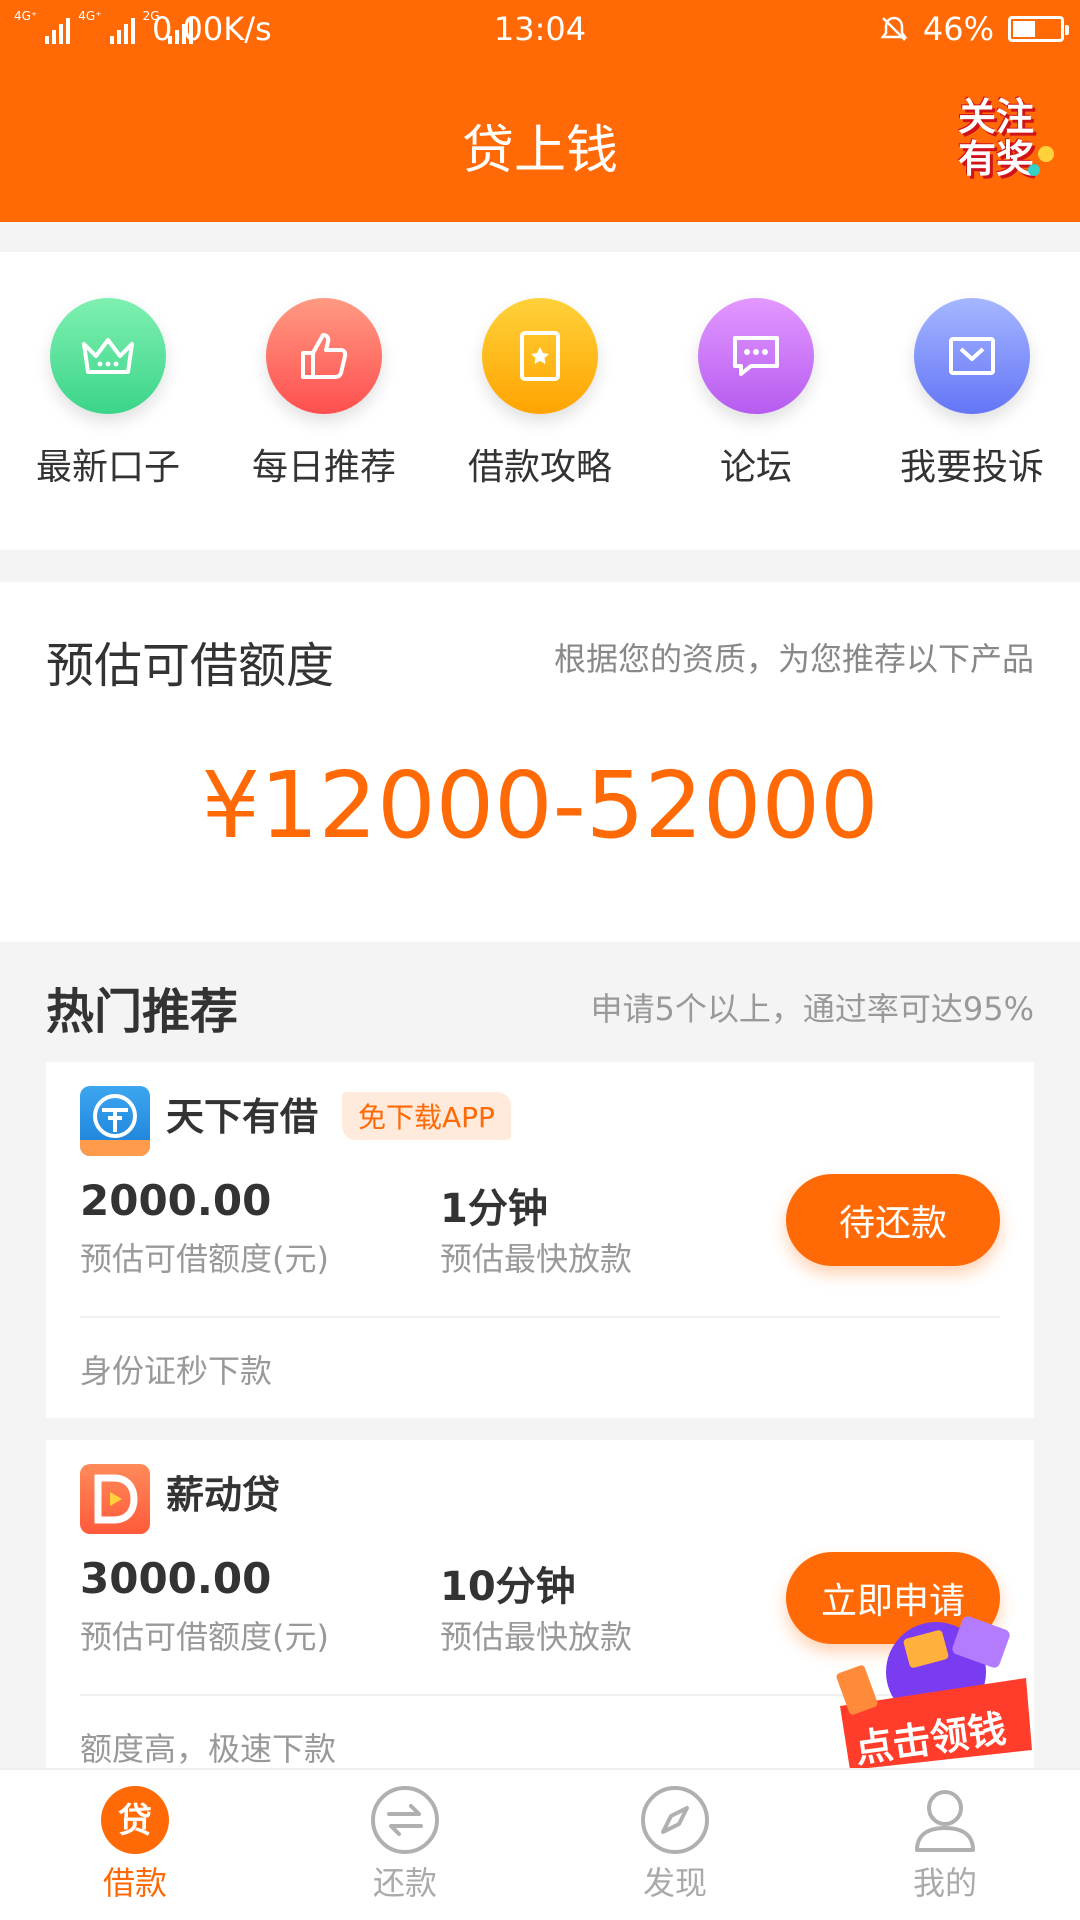  I want to click on tab-mine: 我的, so click(945, 1844).